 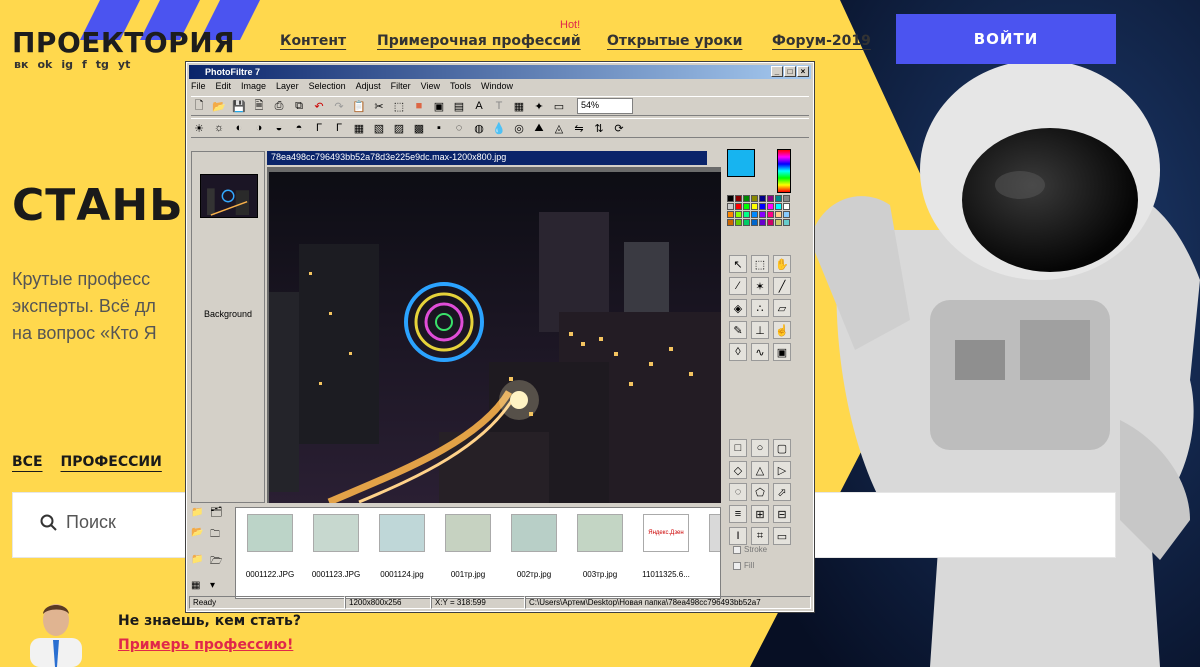 I want to click on undo-icon: ↶, so click(x=319, y=106).